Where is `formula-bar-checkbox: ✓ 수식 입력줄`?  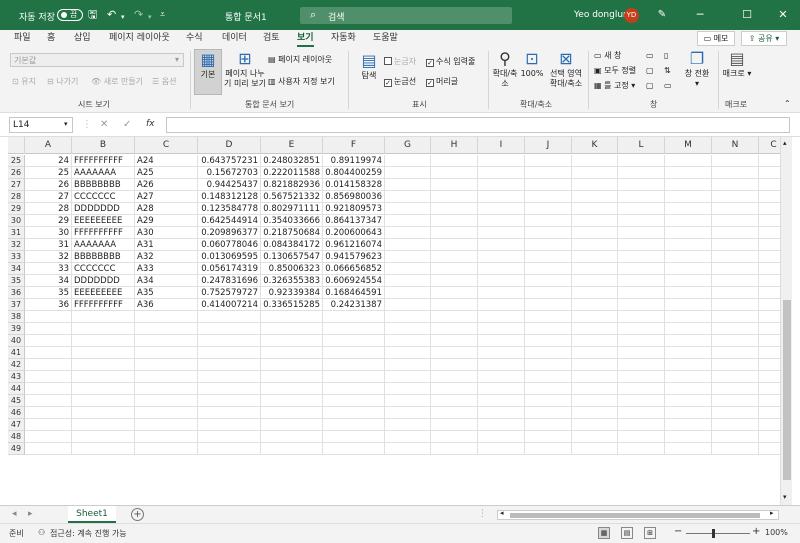
formula-bar-checkbox: ✓ 수식 입력줄 is located at coordinates (450, 62).